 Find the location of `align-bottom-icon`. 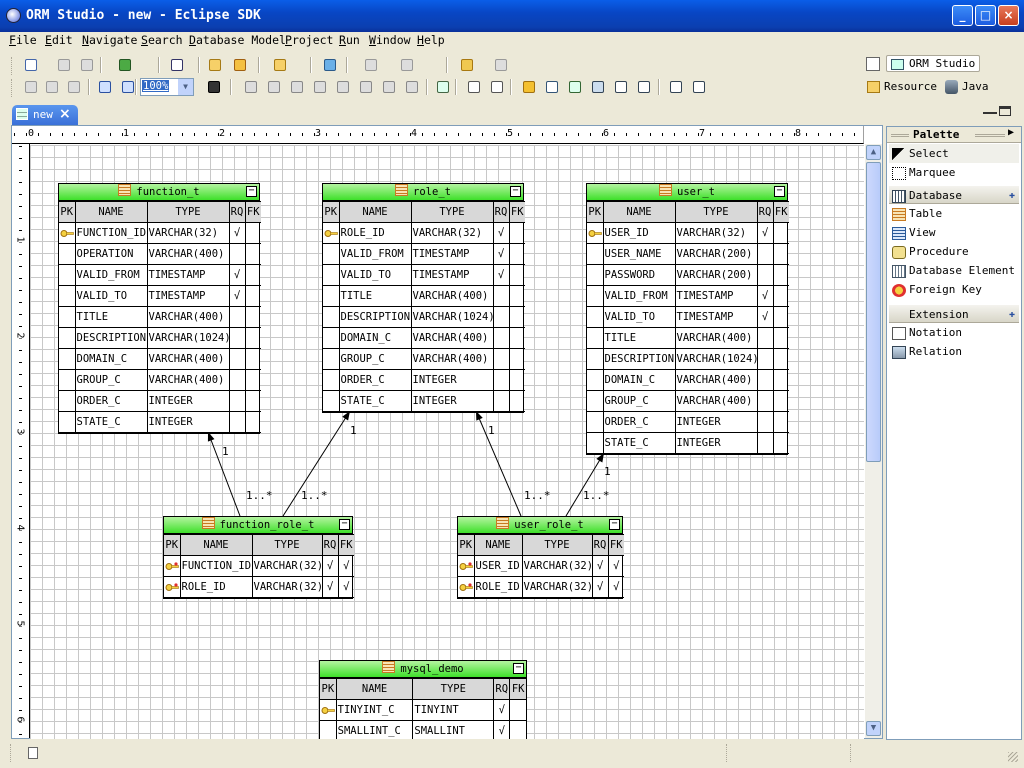

align-bottom-icon is located at coordinates (366, 87).